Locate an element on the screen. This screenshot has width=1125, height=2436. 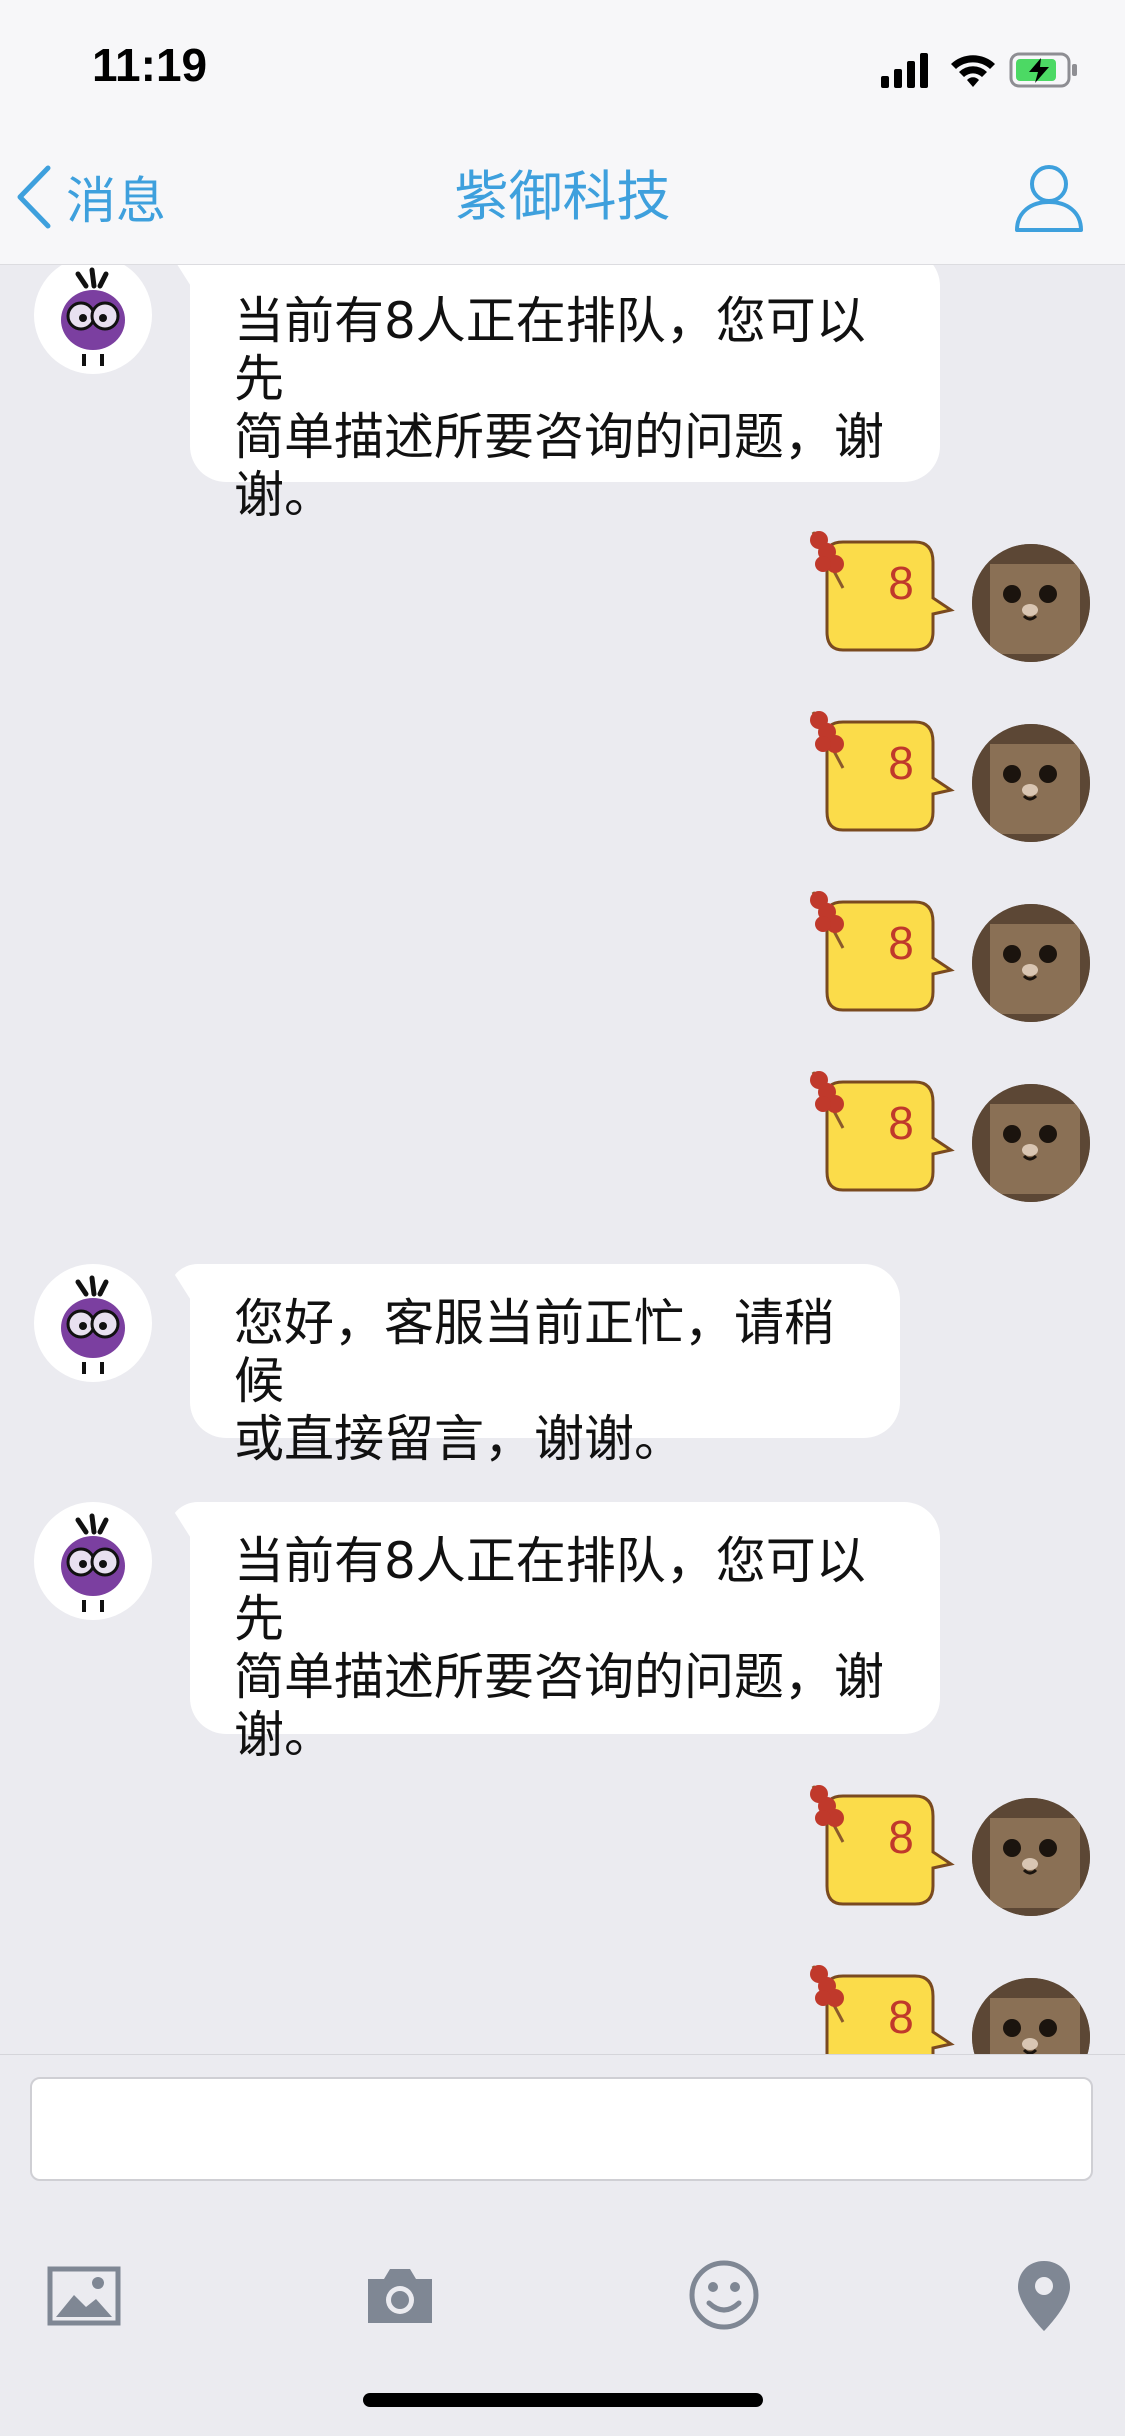
person-icon is located at coordinates (1049, 198).